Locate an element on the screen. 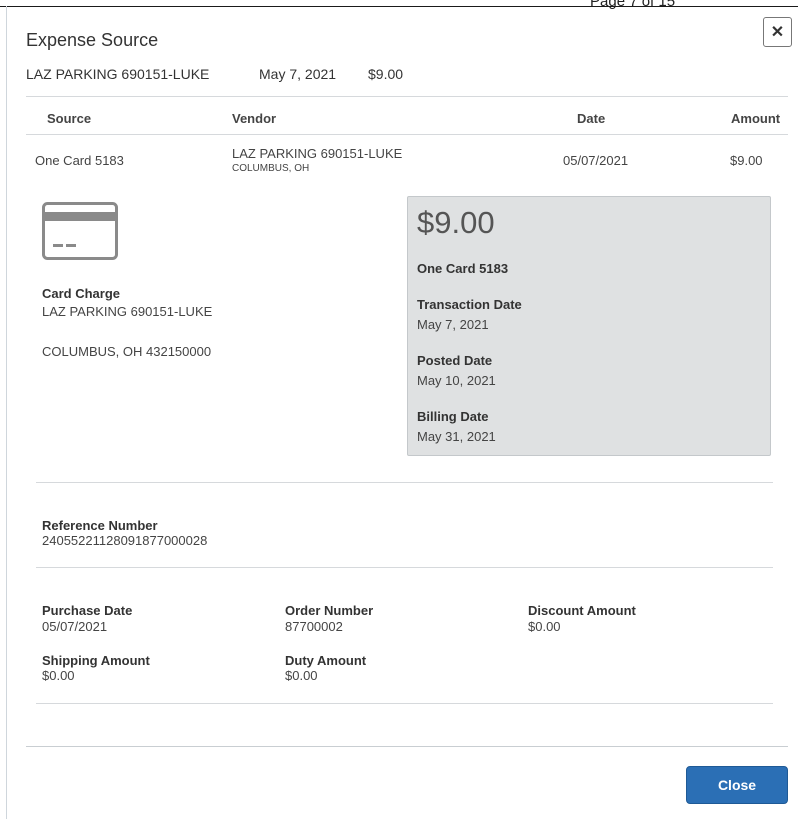 Image resolution: width=798 pixels, height=819 pixels. duty-amount-value: $0.00 is located at coordinates (301, 675).